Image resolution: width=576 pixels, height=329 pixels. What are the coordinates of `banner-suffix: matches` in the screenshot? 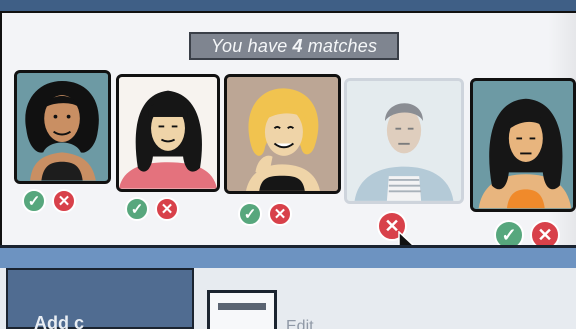 It's located at (342, 45).